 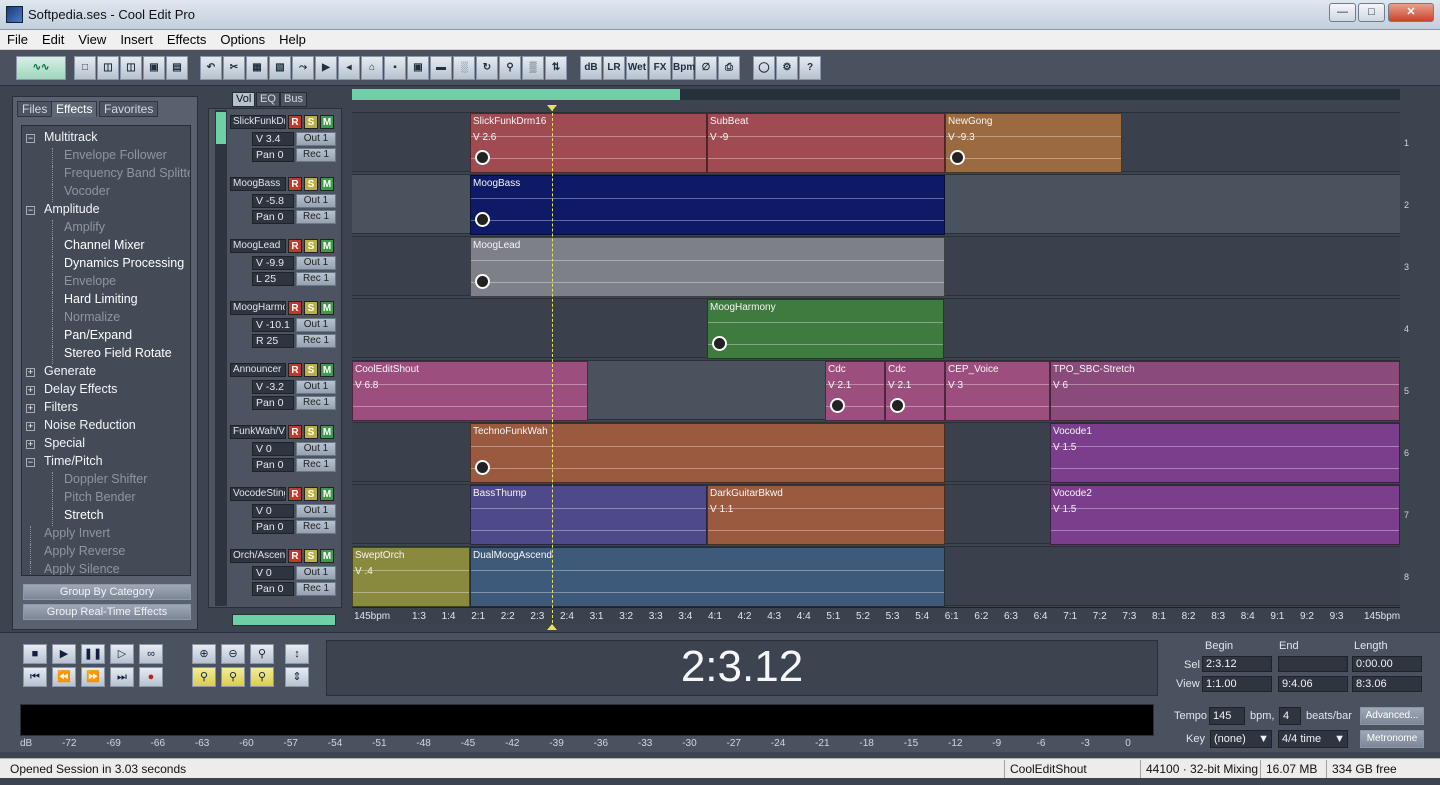 What do you see at coordinates (1342, 12) in the screenshot?
I see `minimize-button: —` at bounding box center [1342, 12].